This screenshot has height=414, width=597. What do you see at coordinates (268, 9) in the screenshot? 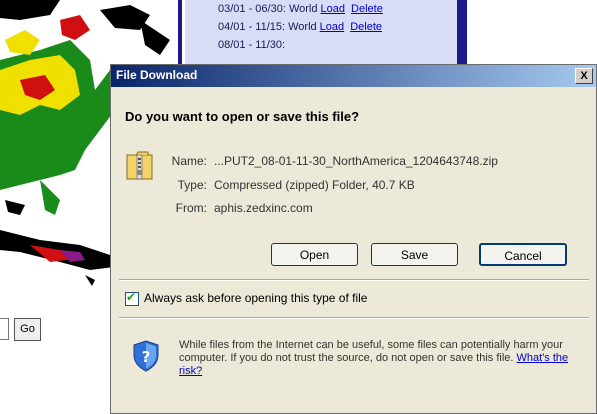
I see `file-list-item-text: 03/01 - 06/30: World` at bounding box center [268, 9].